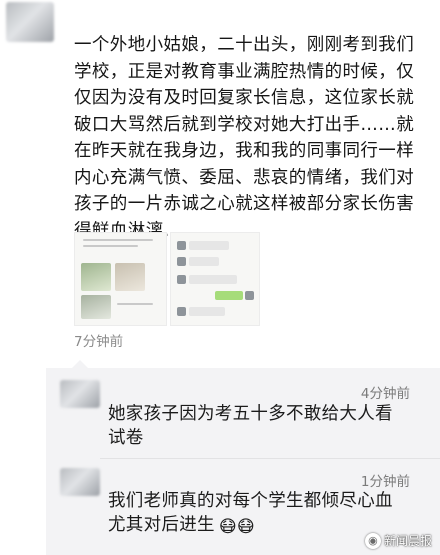  What do you see at coordinates (385, 394) in the screenshot?
I see `comment-timestamp: 4分钟前` at bounding box center [385, 394].